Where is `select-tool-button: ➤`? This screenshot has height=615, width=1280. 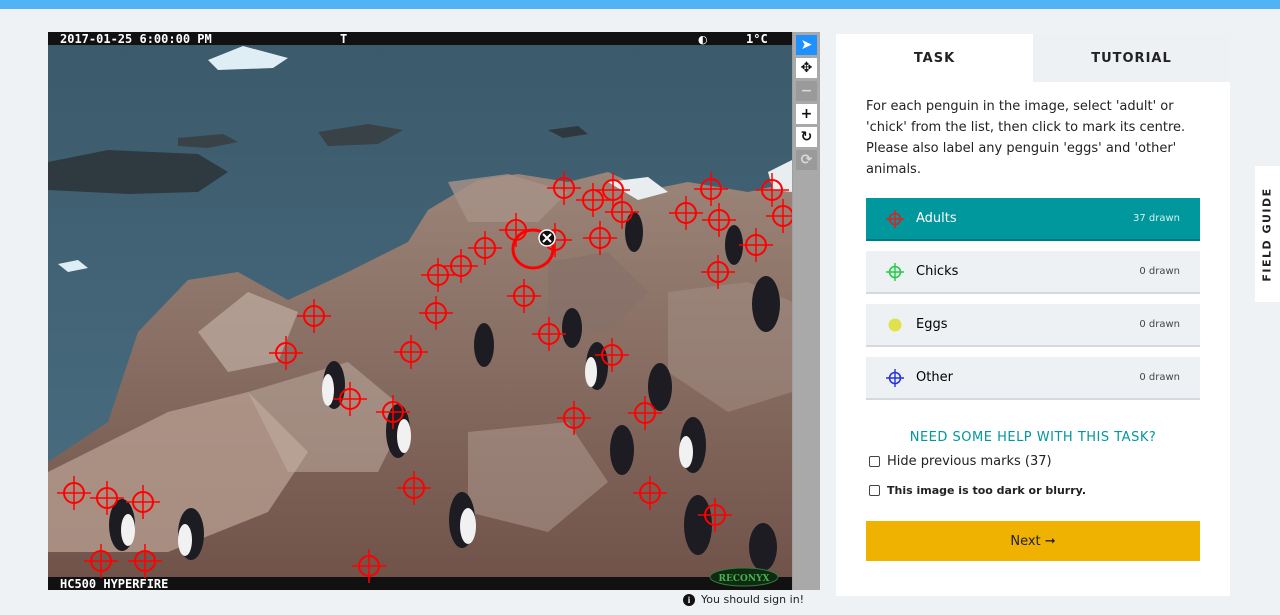
select-tool-button: ➤ is located at coordinates (806, 45).